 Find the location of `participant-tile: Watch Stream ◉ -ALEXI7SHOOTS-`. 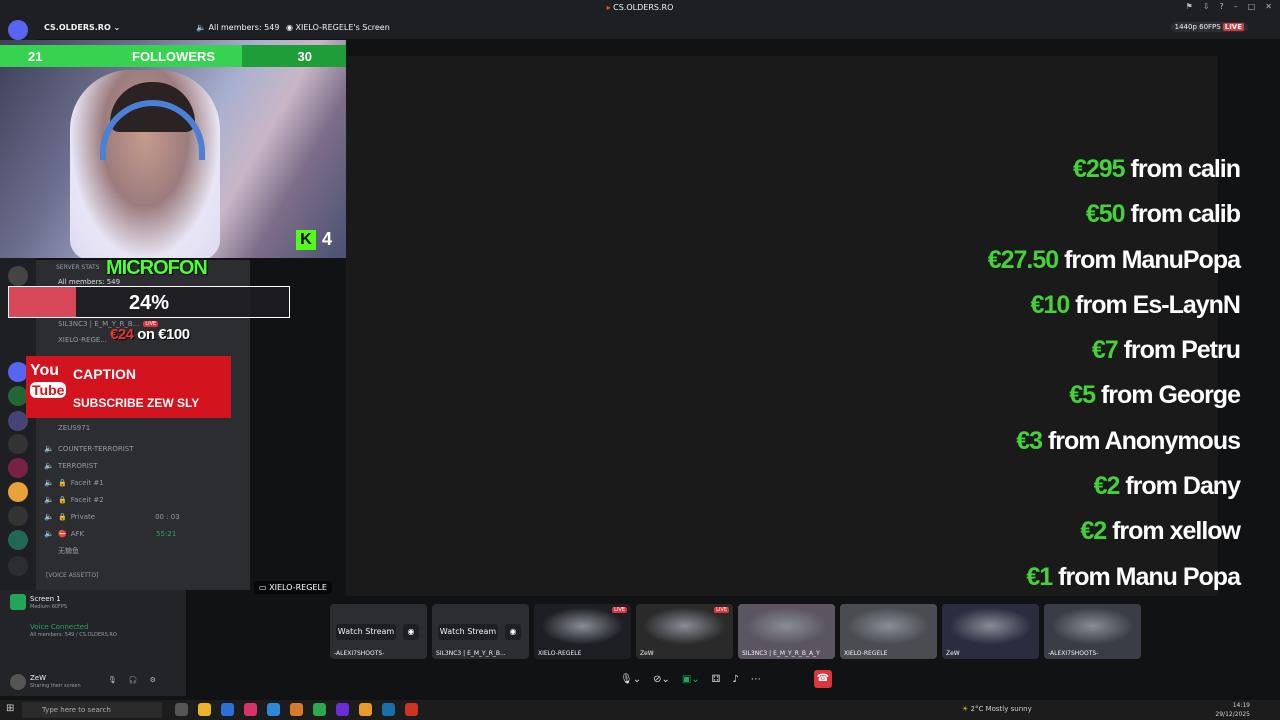

participant-tile: Watch Stream ◉ -ALEXI7SHOOTS- is located at coordinates (378, 631).